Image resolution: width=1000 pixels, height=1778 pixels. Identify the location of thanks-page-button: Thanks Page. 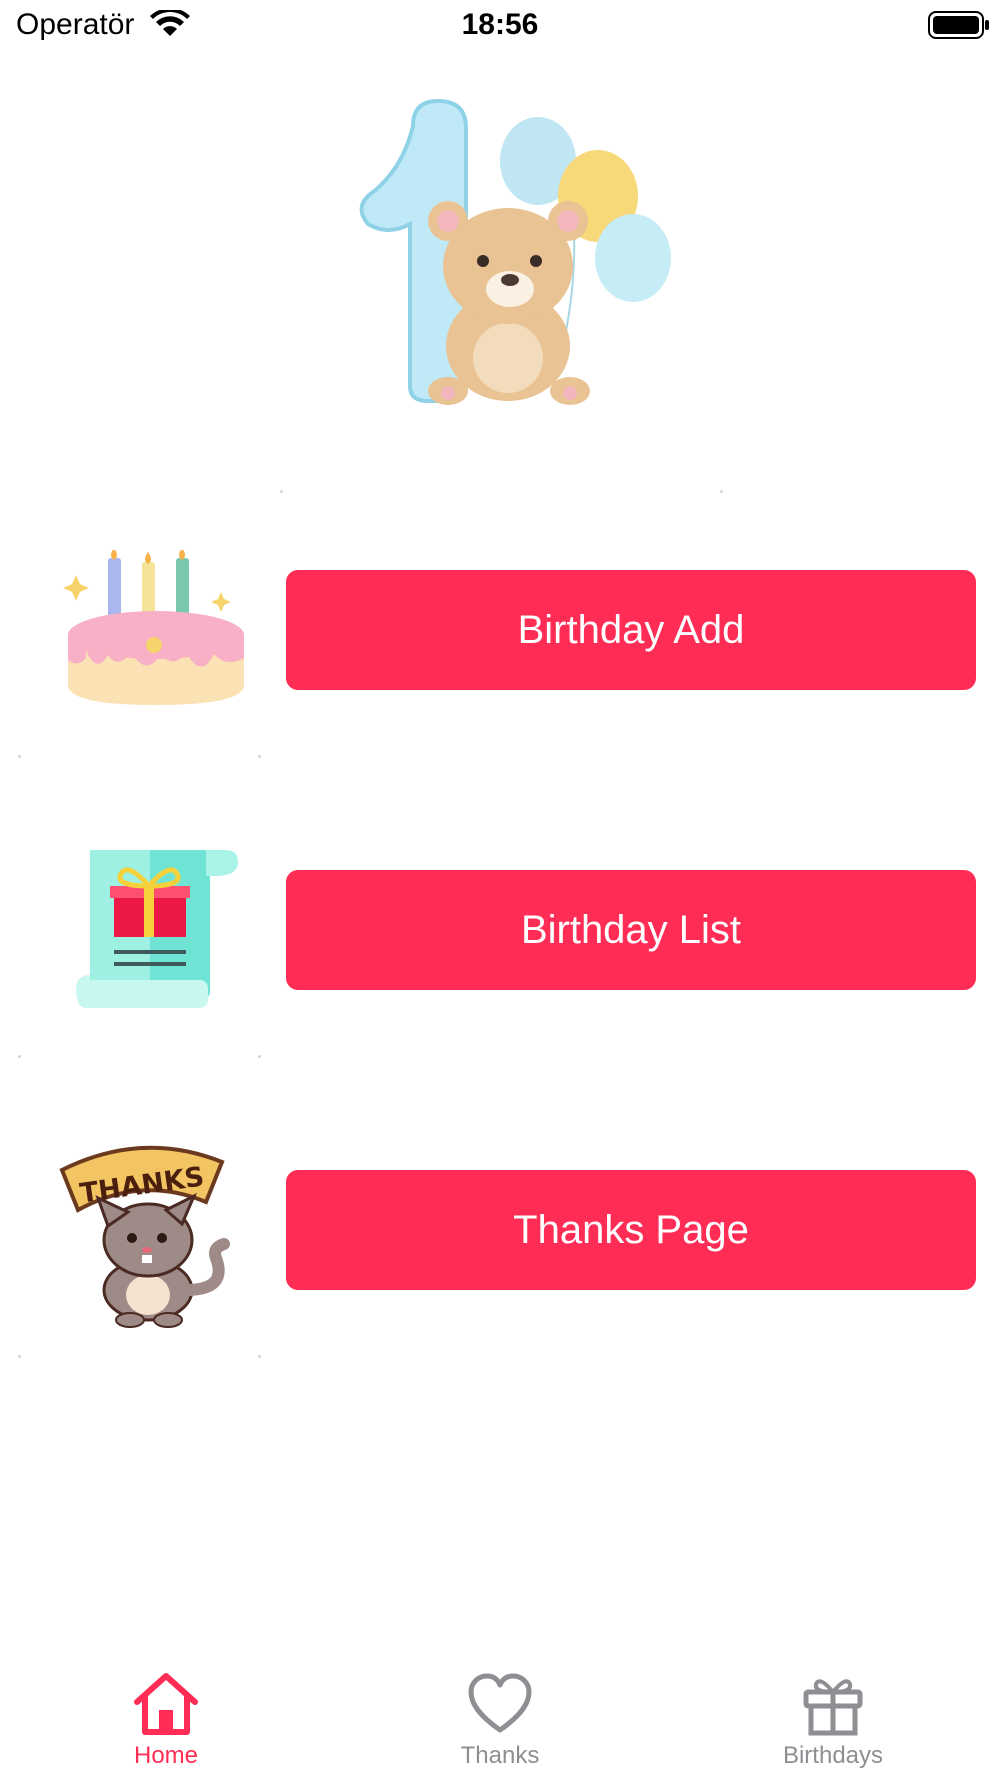
(631, 1230).